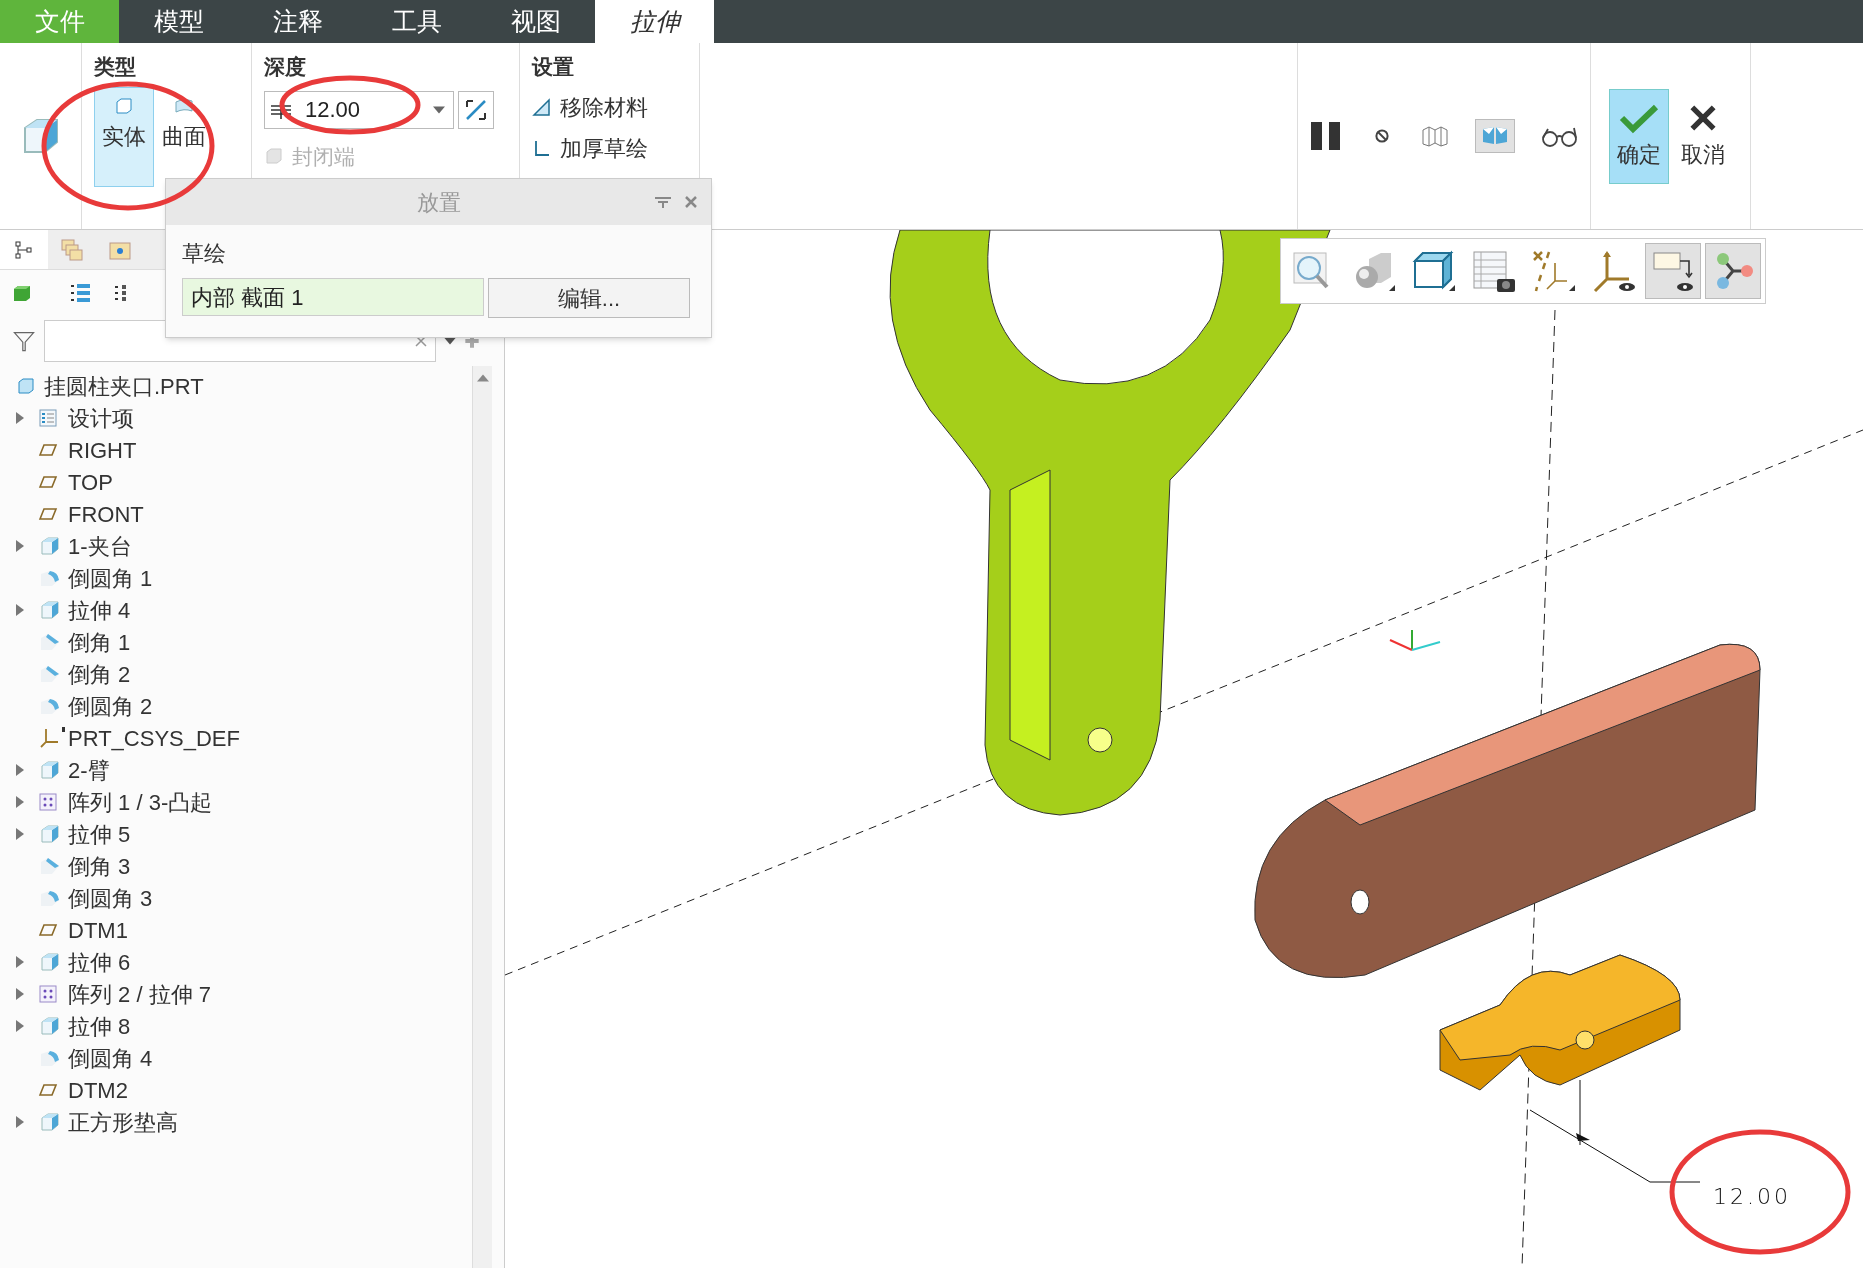 Image resolution: width=1863 pixels, height=1268 pixels. Describe the element at coordinates (204, 254) in the screenshot. I see `section-label: 草绘` at that location.